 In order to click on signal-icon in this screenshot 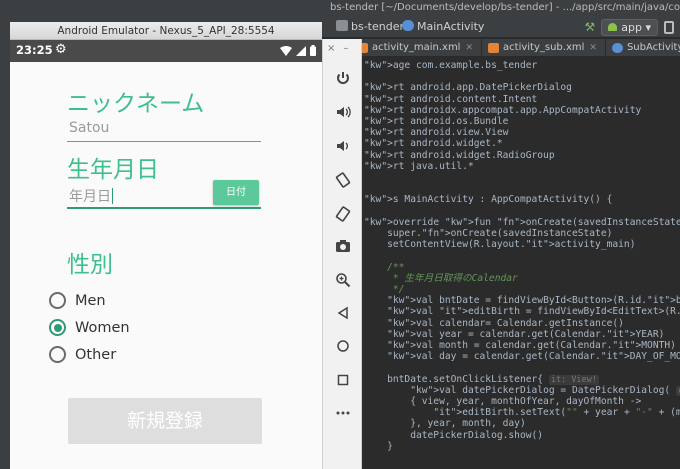, I will do `click(301, 50)`.